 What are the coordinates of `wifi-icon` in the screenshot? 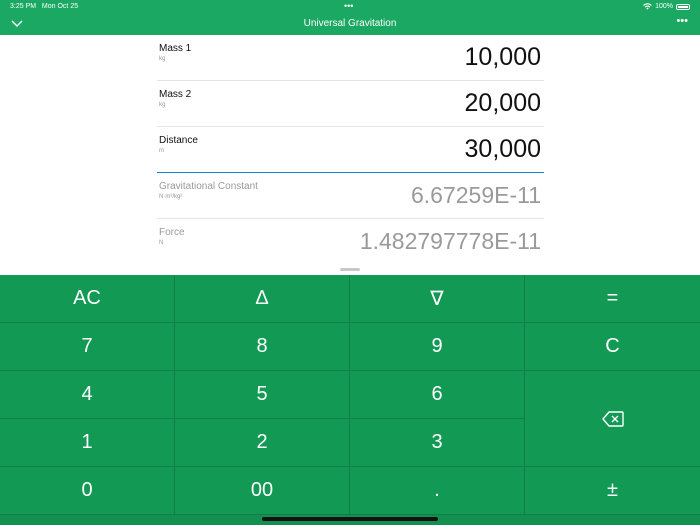 It's located at (647, 6).